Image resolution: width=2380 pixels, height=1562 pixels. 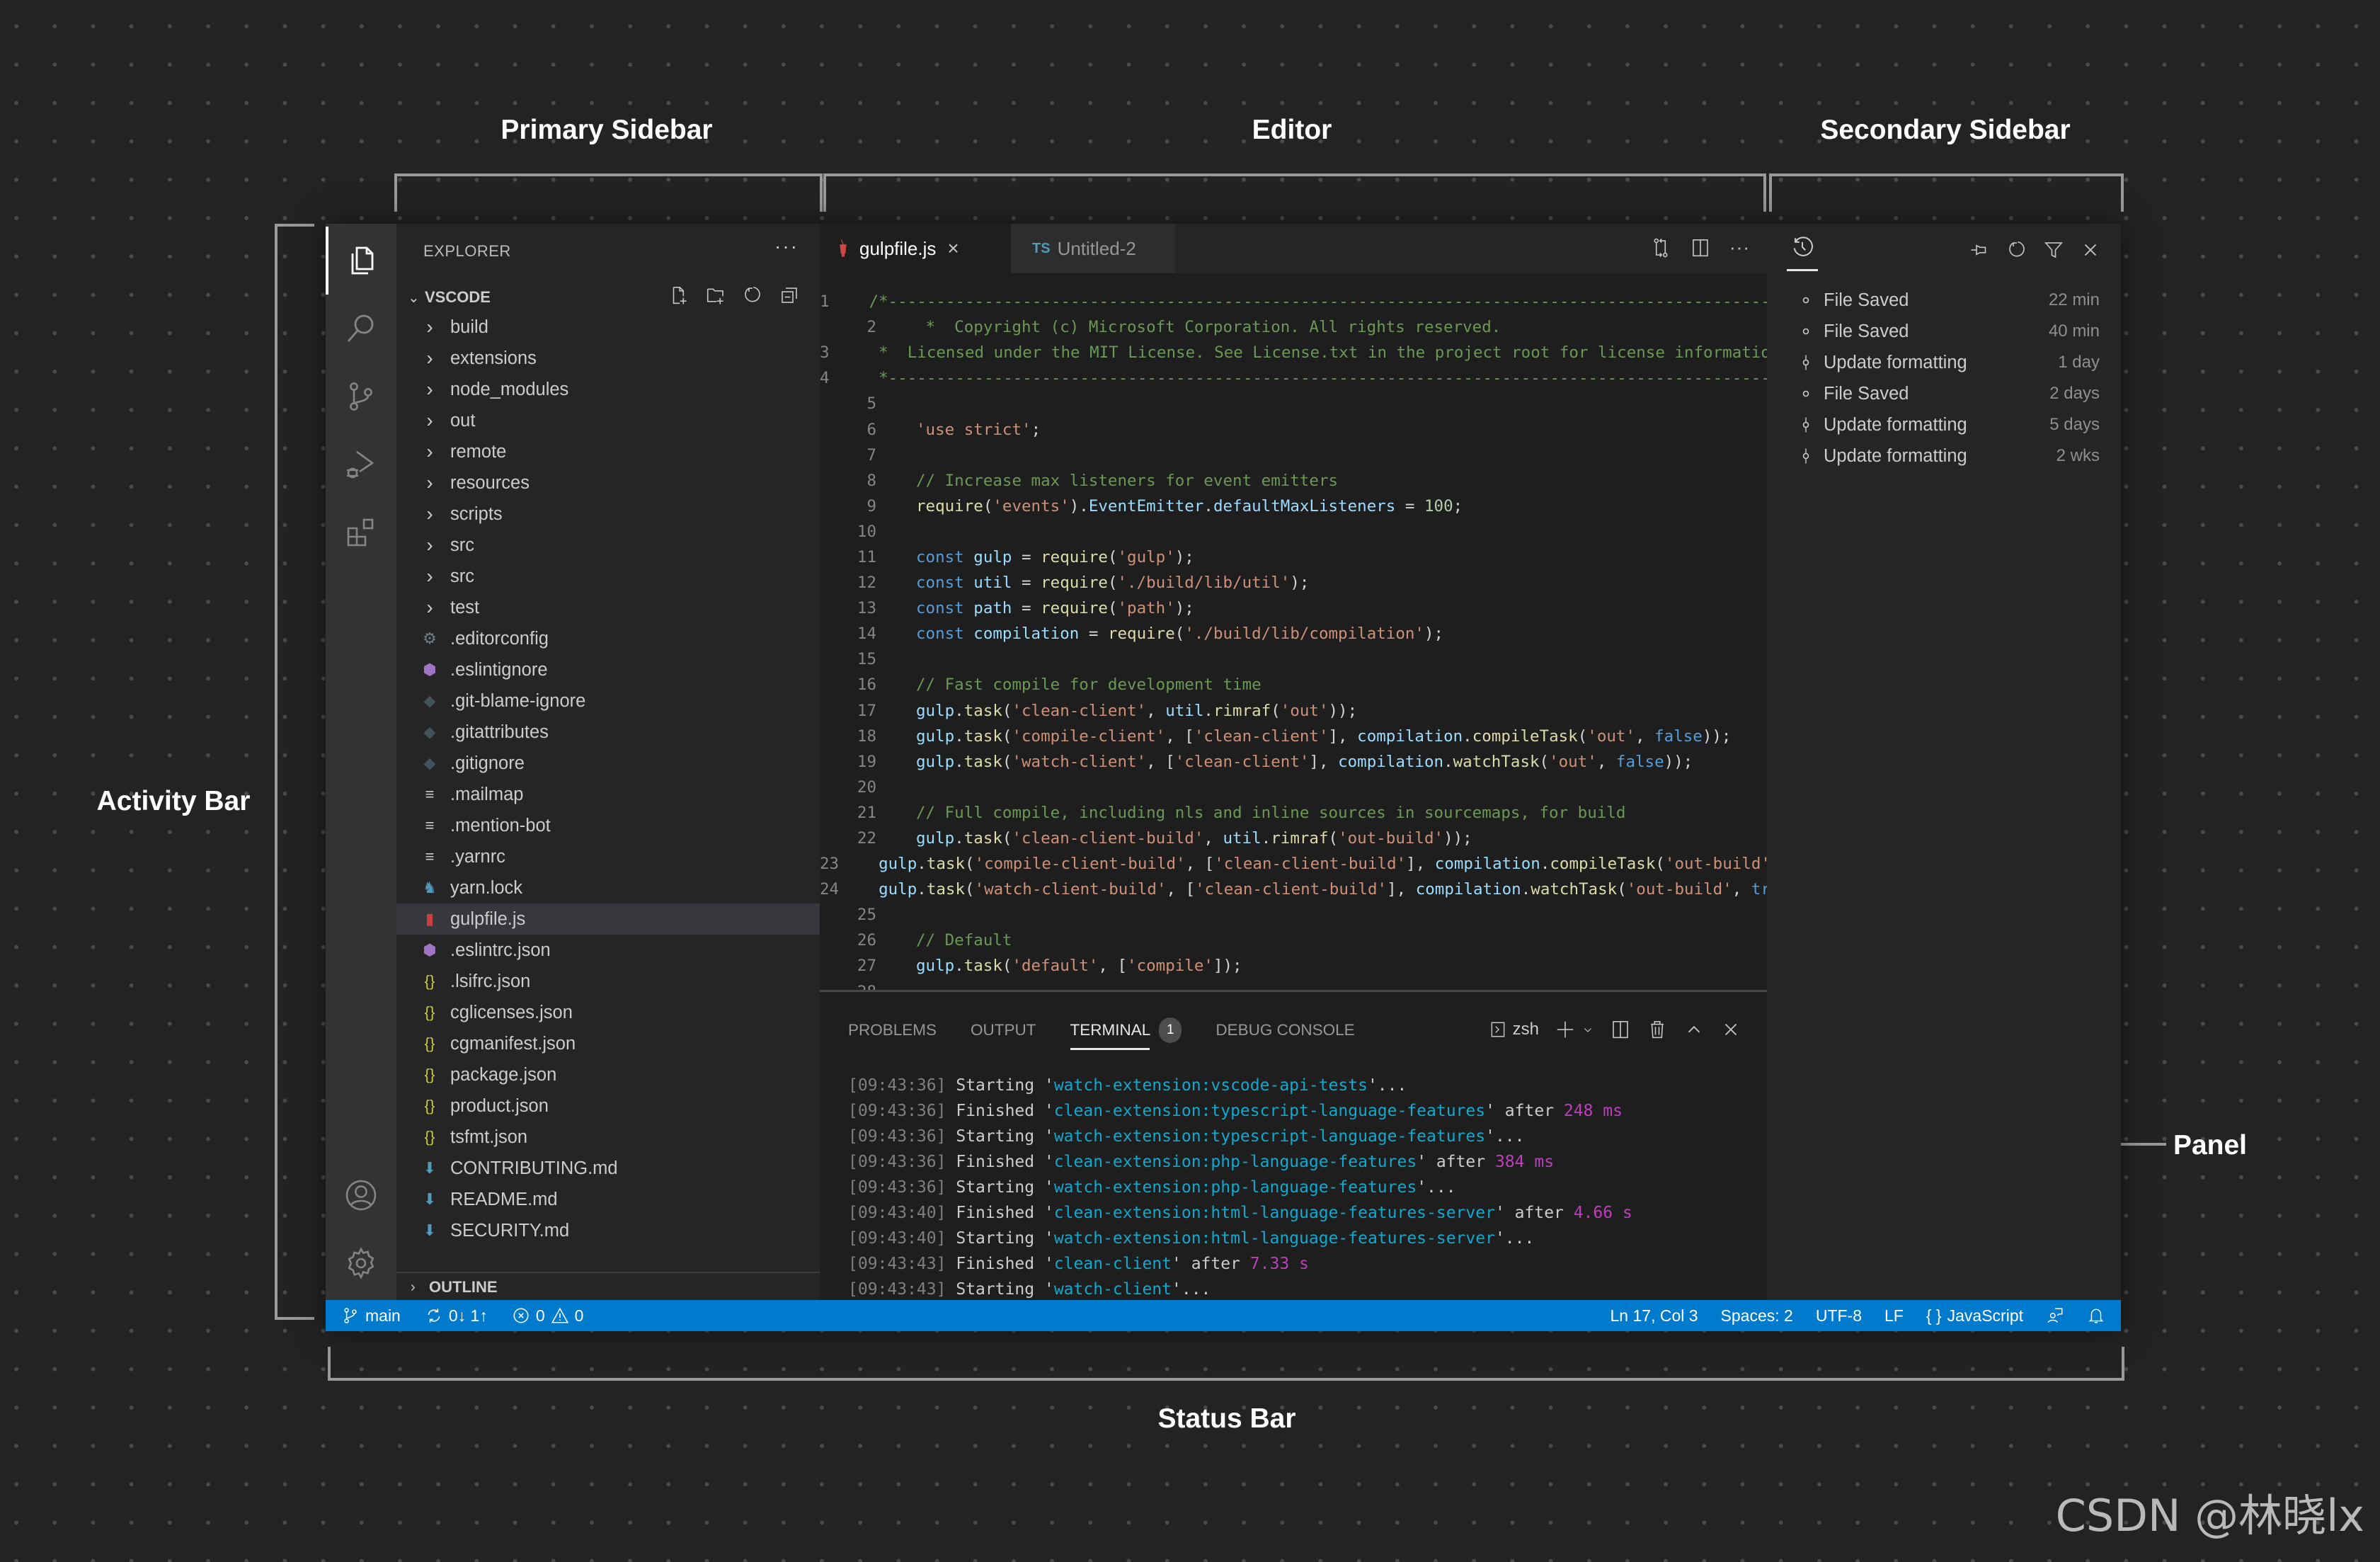 What do you see at coordinates (608, 327) in the screenshot?
I see `tree-folder: › build` at bounding box center [608, 327].